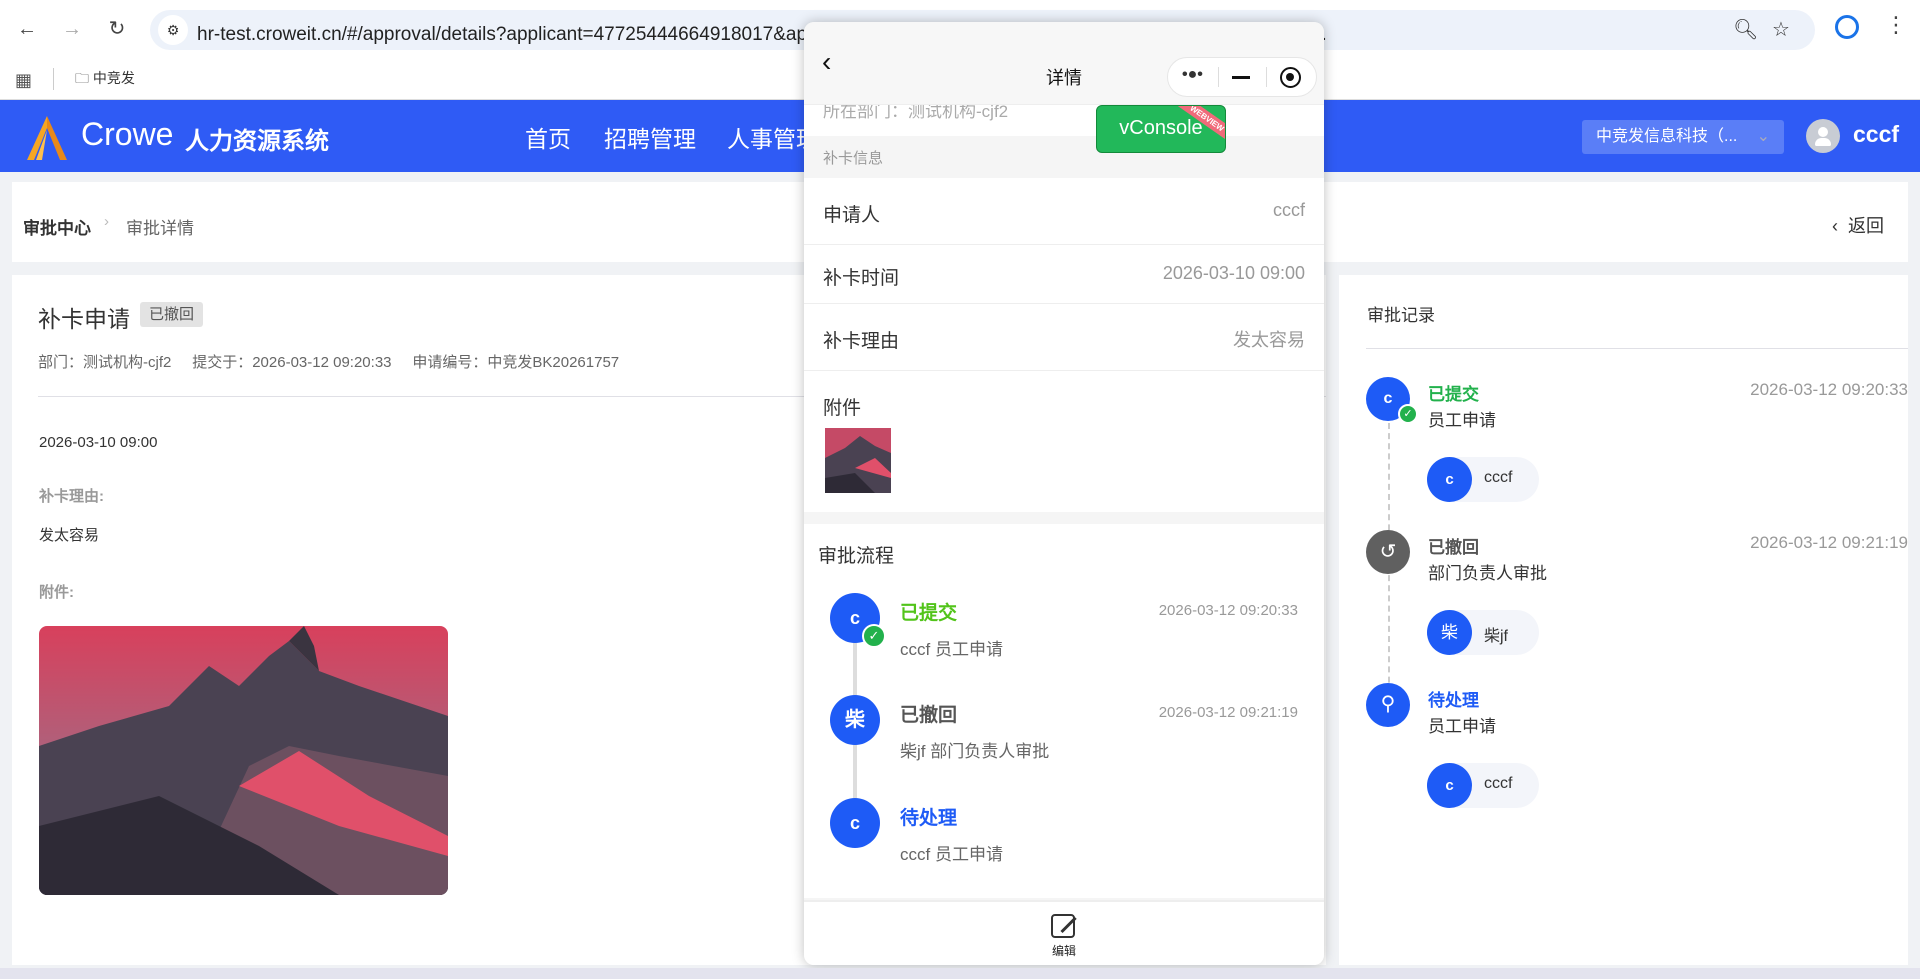  I want to click on dept-row: 所在部门：测试机构-cjf2, so click(916, 113).